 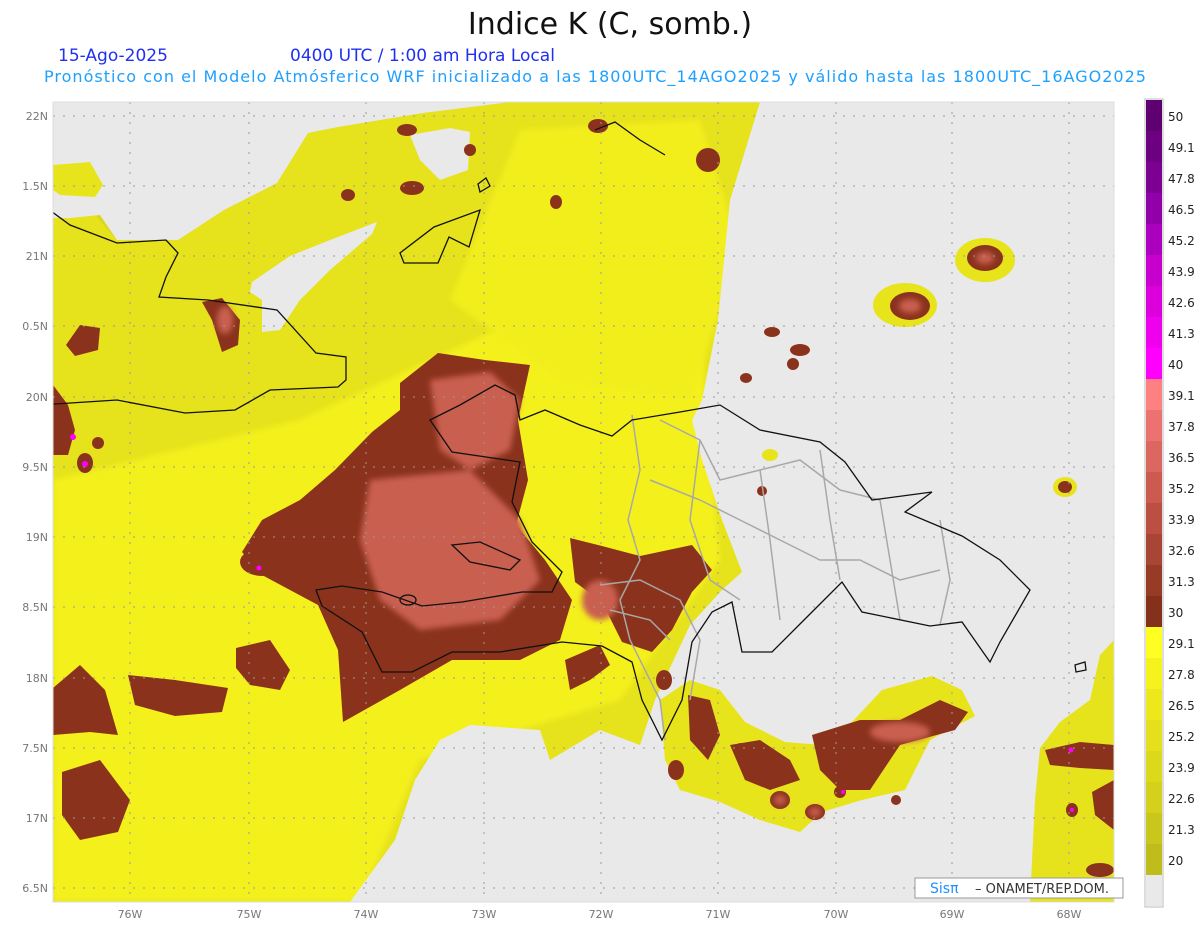 I want to click on lat-label: 22N, so click(x=37, y=116).